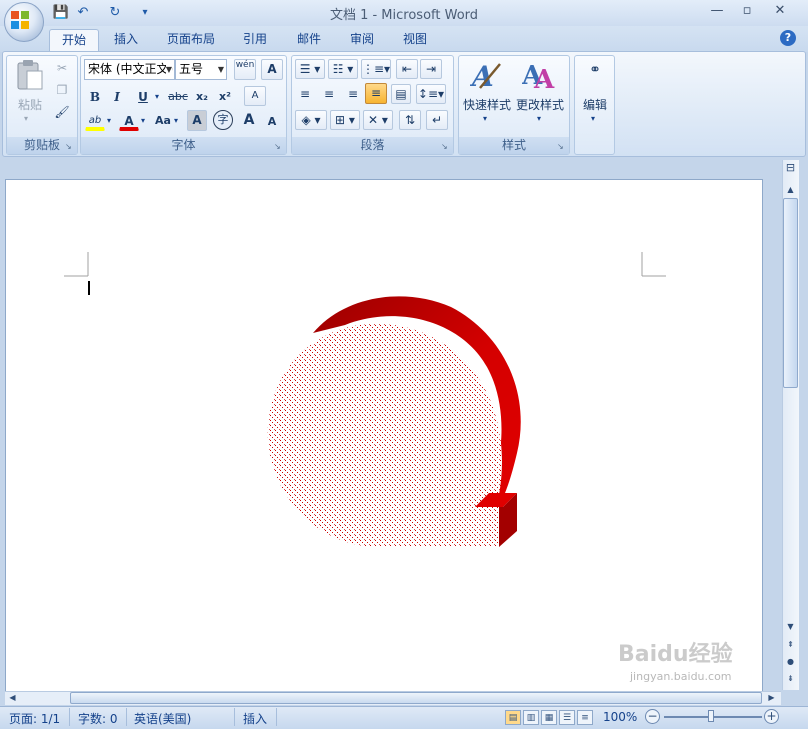 The height and width of the screenshot is (729, 808). I want to click on quick-styles-dropdown-icon: ▾, so click(485, 118).